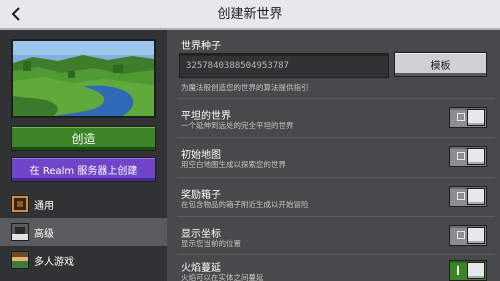 The image size is (500, 281). I want to click on nav-label-general: 通用, so click(44, 206).